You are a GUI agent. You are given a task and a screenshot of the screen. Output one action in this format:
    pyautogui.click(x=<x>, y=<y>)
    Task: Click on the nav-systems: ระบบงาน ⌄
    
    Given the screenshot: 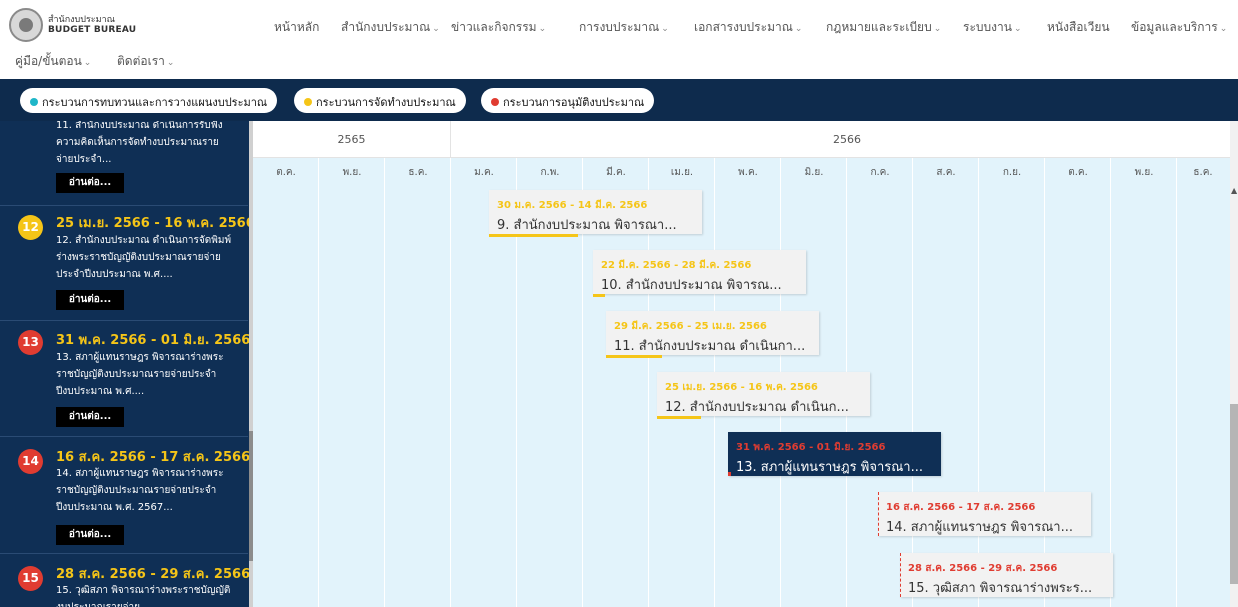 What is the action you would take?
    pyautogui.click(x=992, y=27)
    